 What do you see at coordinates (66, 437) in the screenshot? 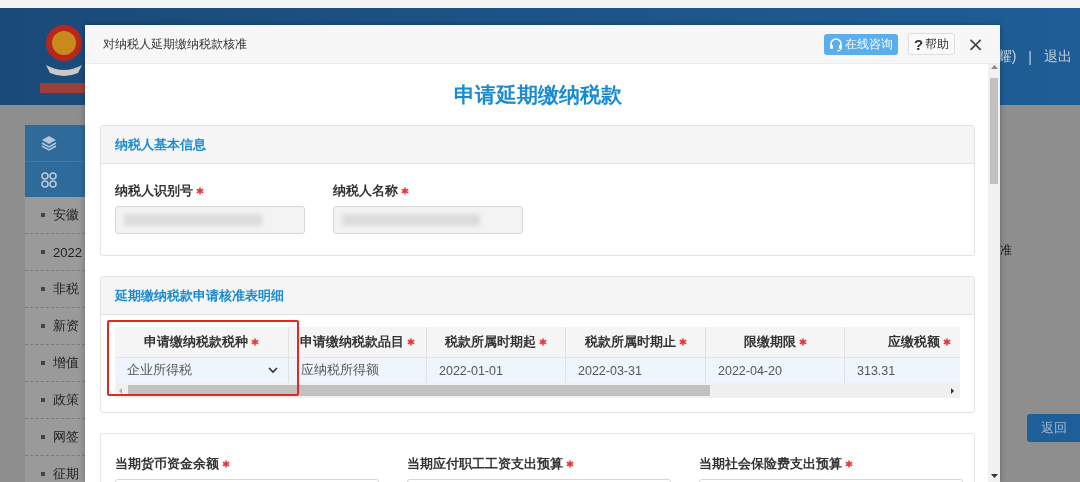
I see `sidebar-item: 网签` at bounding box center [66, 437].